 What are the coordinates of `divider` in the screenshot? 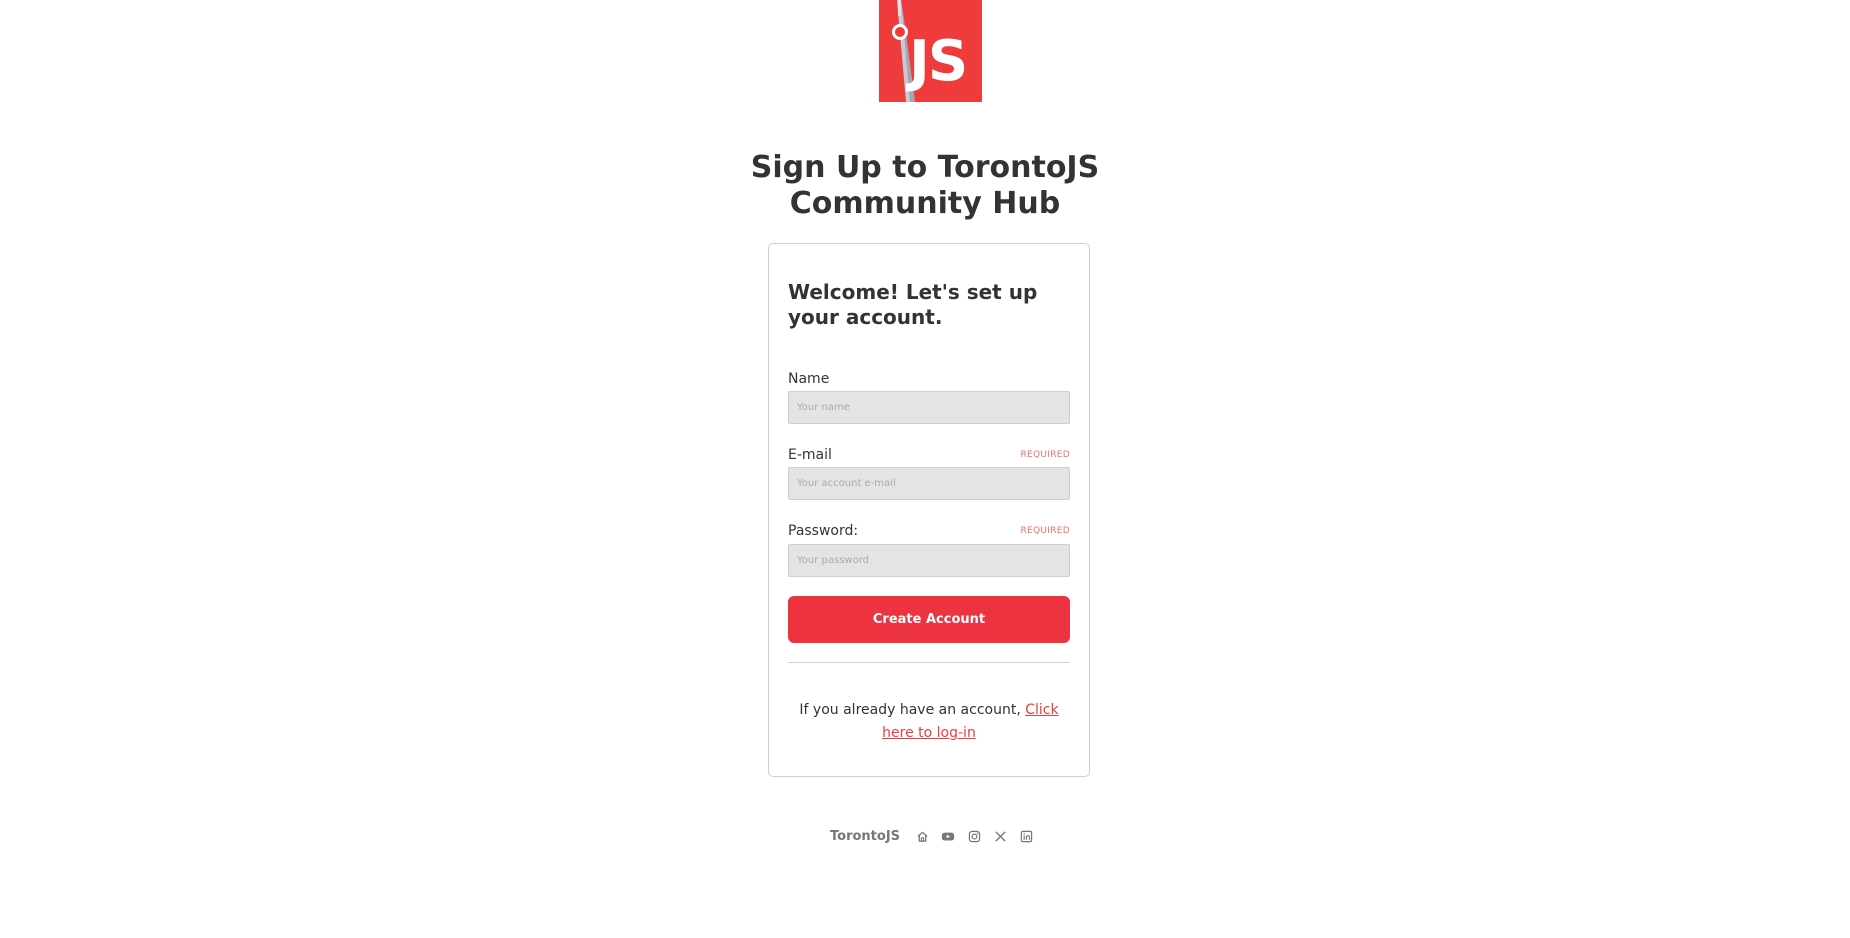 It's located at (929, 662).